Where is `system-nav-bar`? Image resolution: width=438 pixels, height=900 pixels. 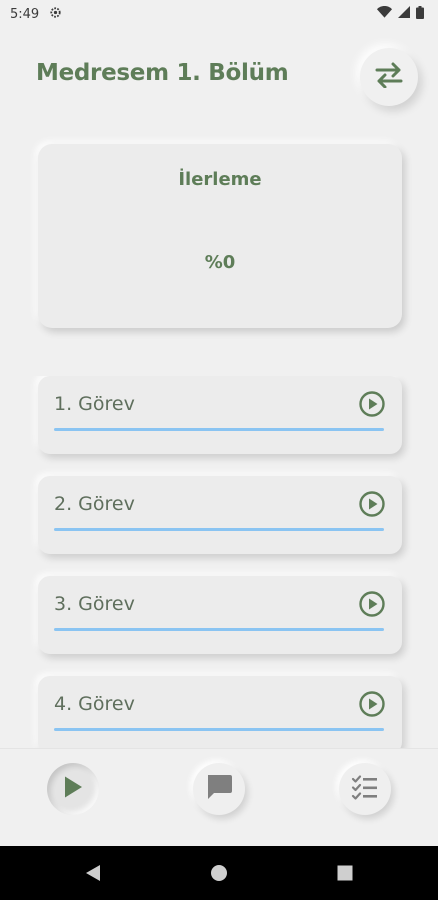
system-nav-bar is located at coordinates (219, 873).